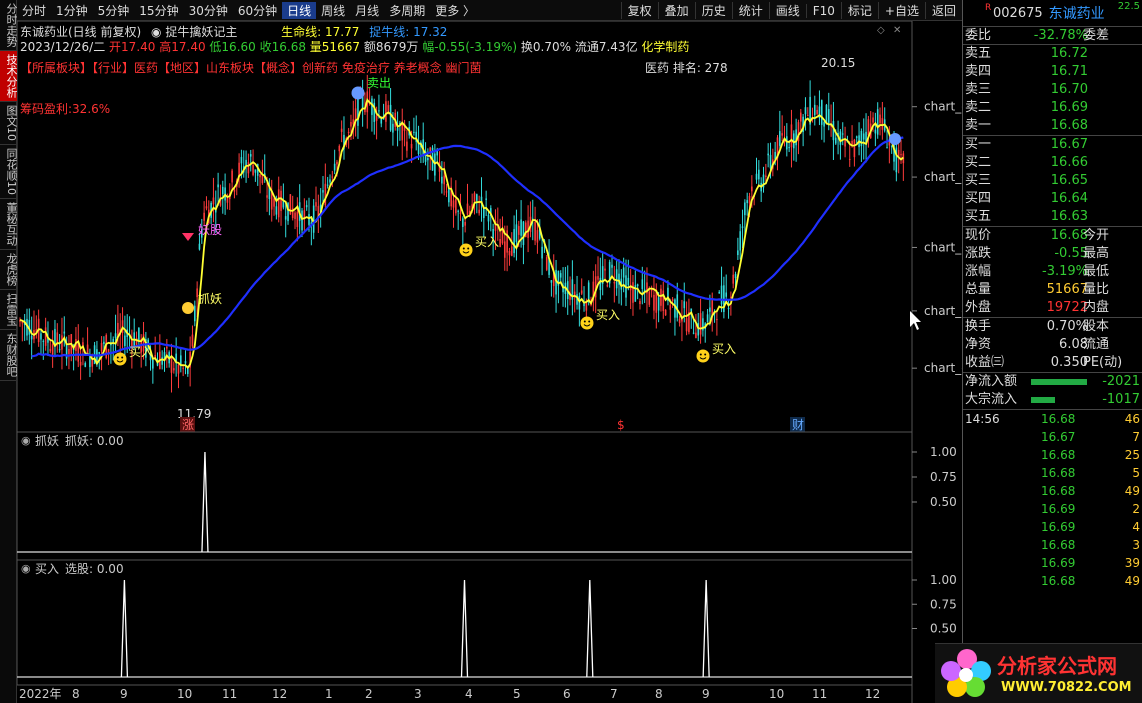 This screenshot has width=1142, height=703. Describe the element at coordinates (9, 25) in the screenshot. I see `left-tab-0: 分时走势` at that location.